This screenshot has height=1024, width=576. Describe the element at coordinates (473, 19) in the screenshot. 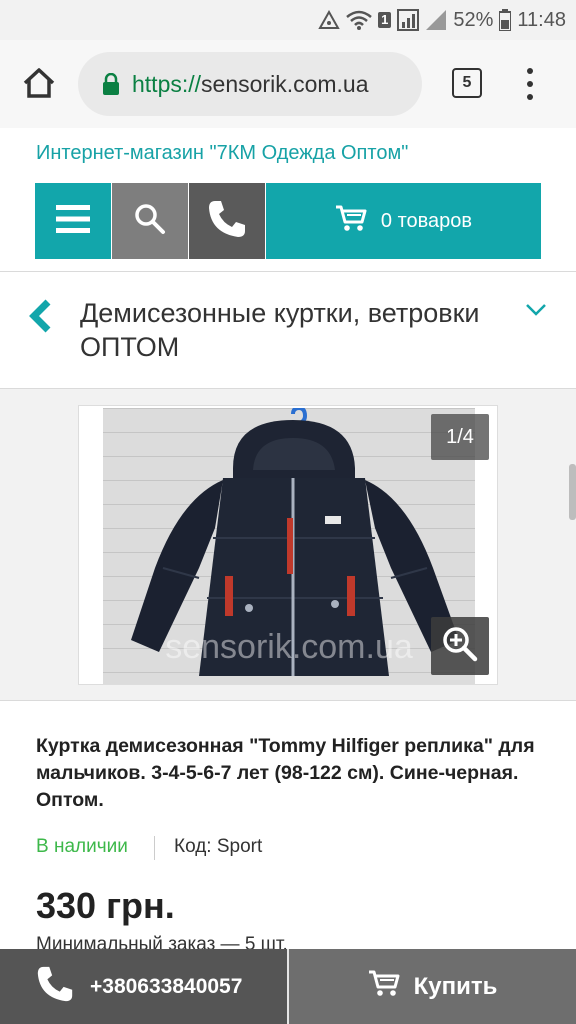

I see `battery-percent: 52%` at that location.